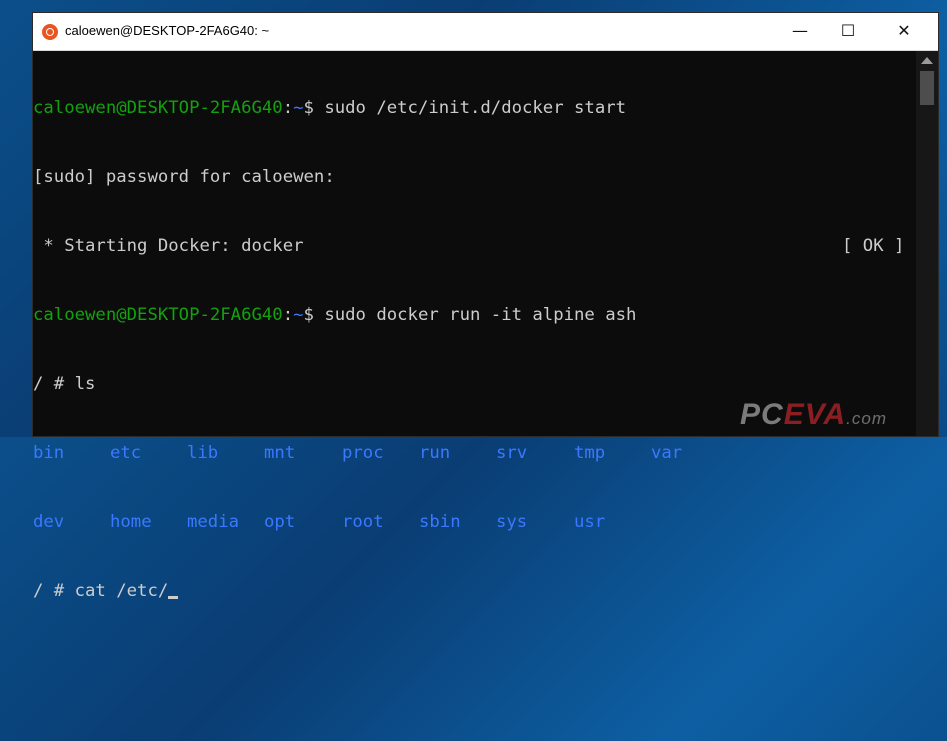 This screenshot has height=741, width=947. What do you see at coordinates (470, 315) in the screenshot?
I see `command-text: $ sudo docker run -it alpine ash` at bounding box center [470, 315].